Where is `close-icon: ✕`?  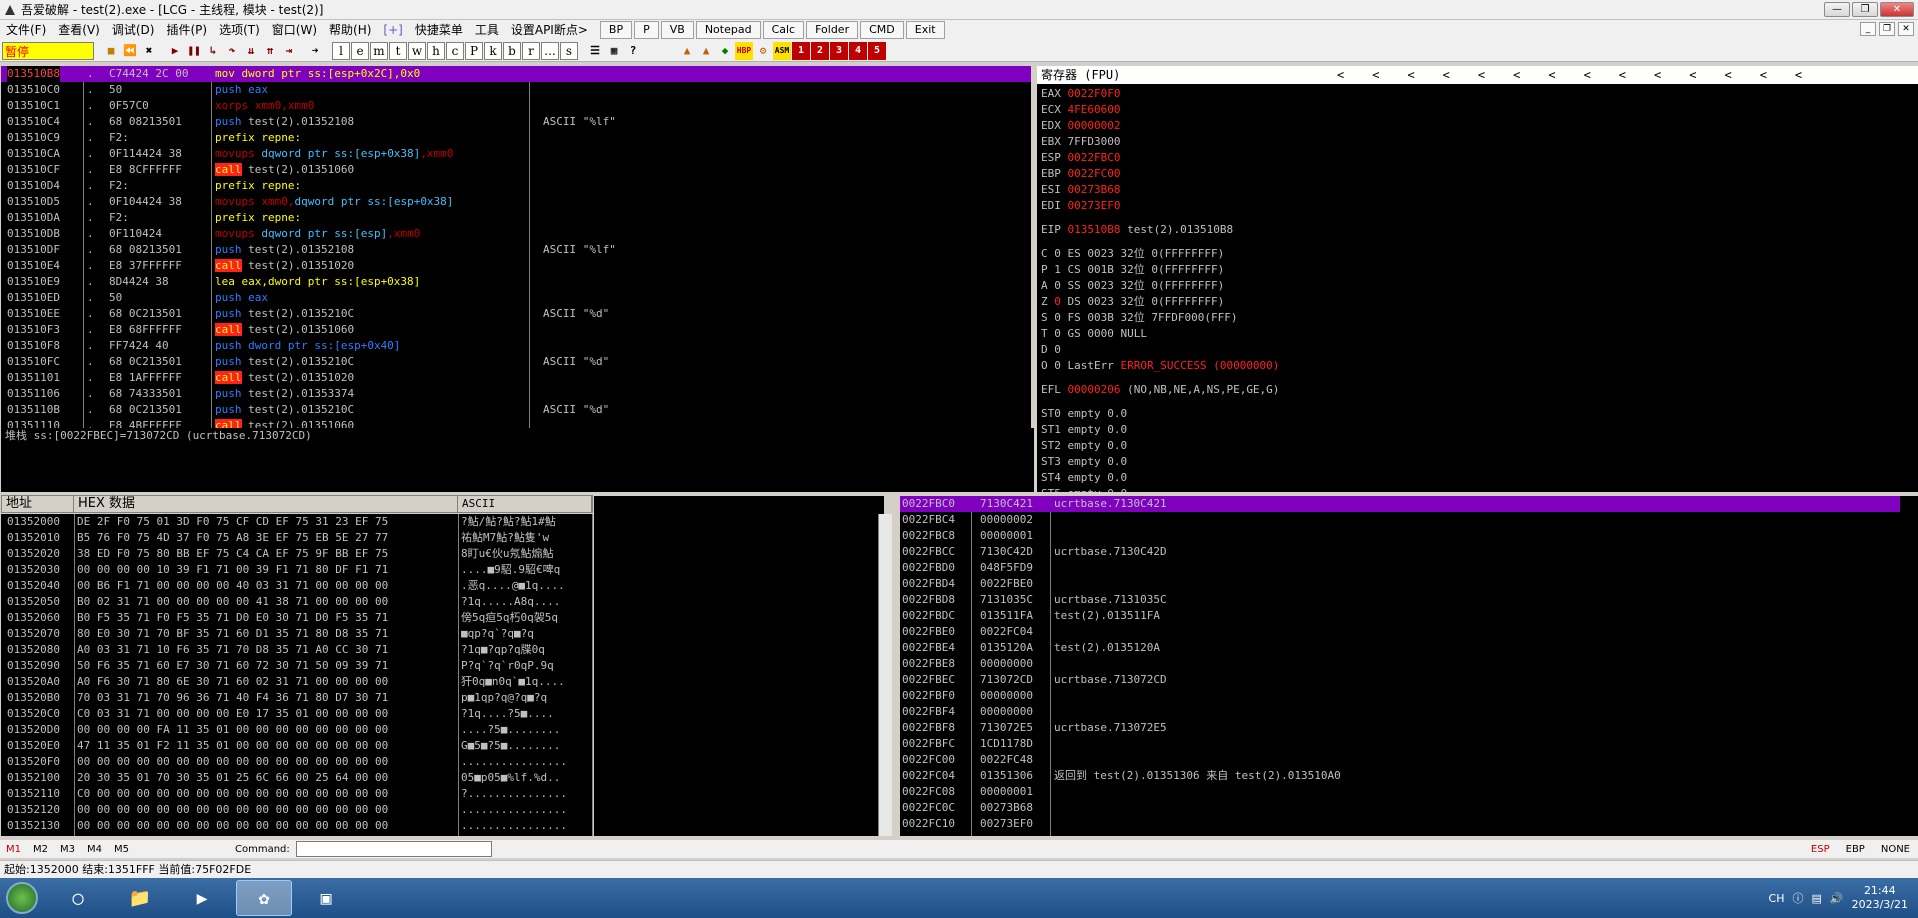
close-icon: ✕ is located at coordinates (1897, 9).